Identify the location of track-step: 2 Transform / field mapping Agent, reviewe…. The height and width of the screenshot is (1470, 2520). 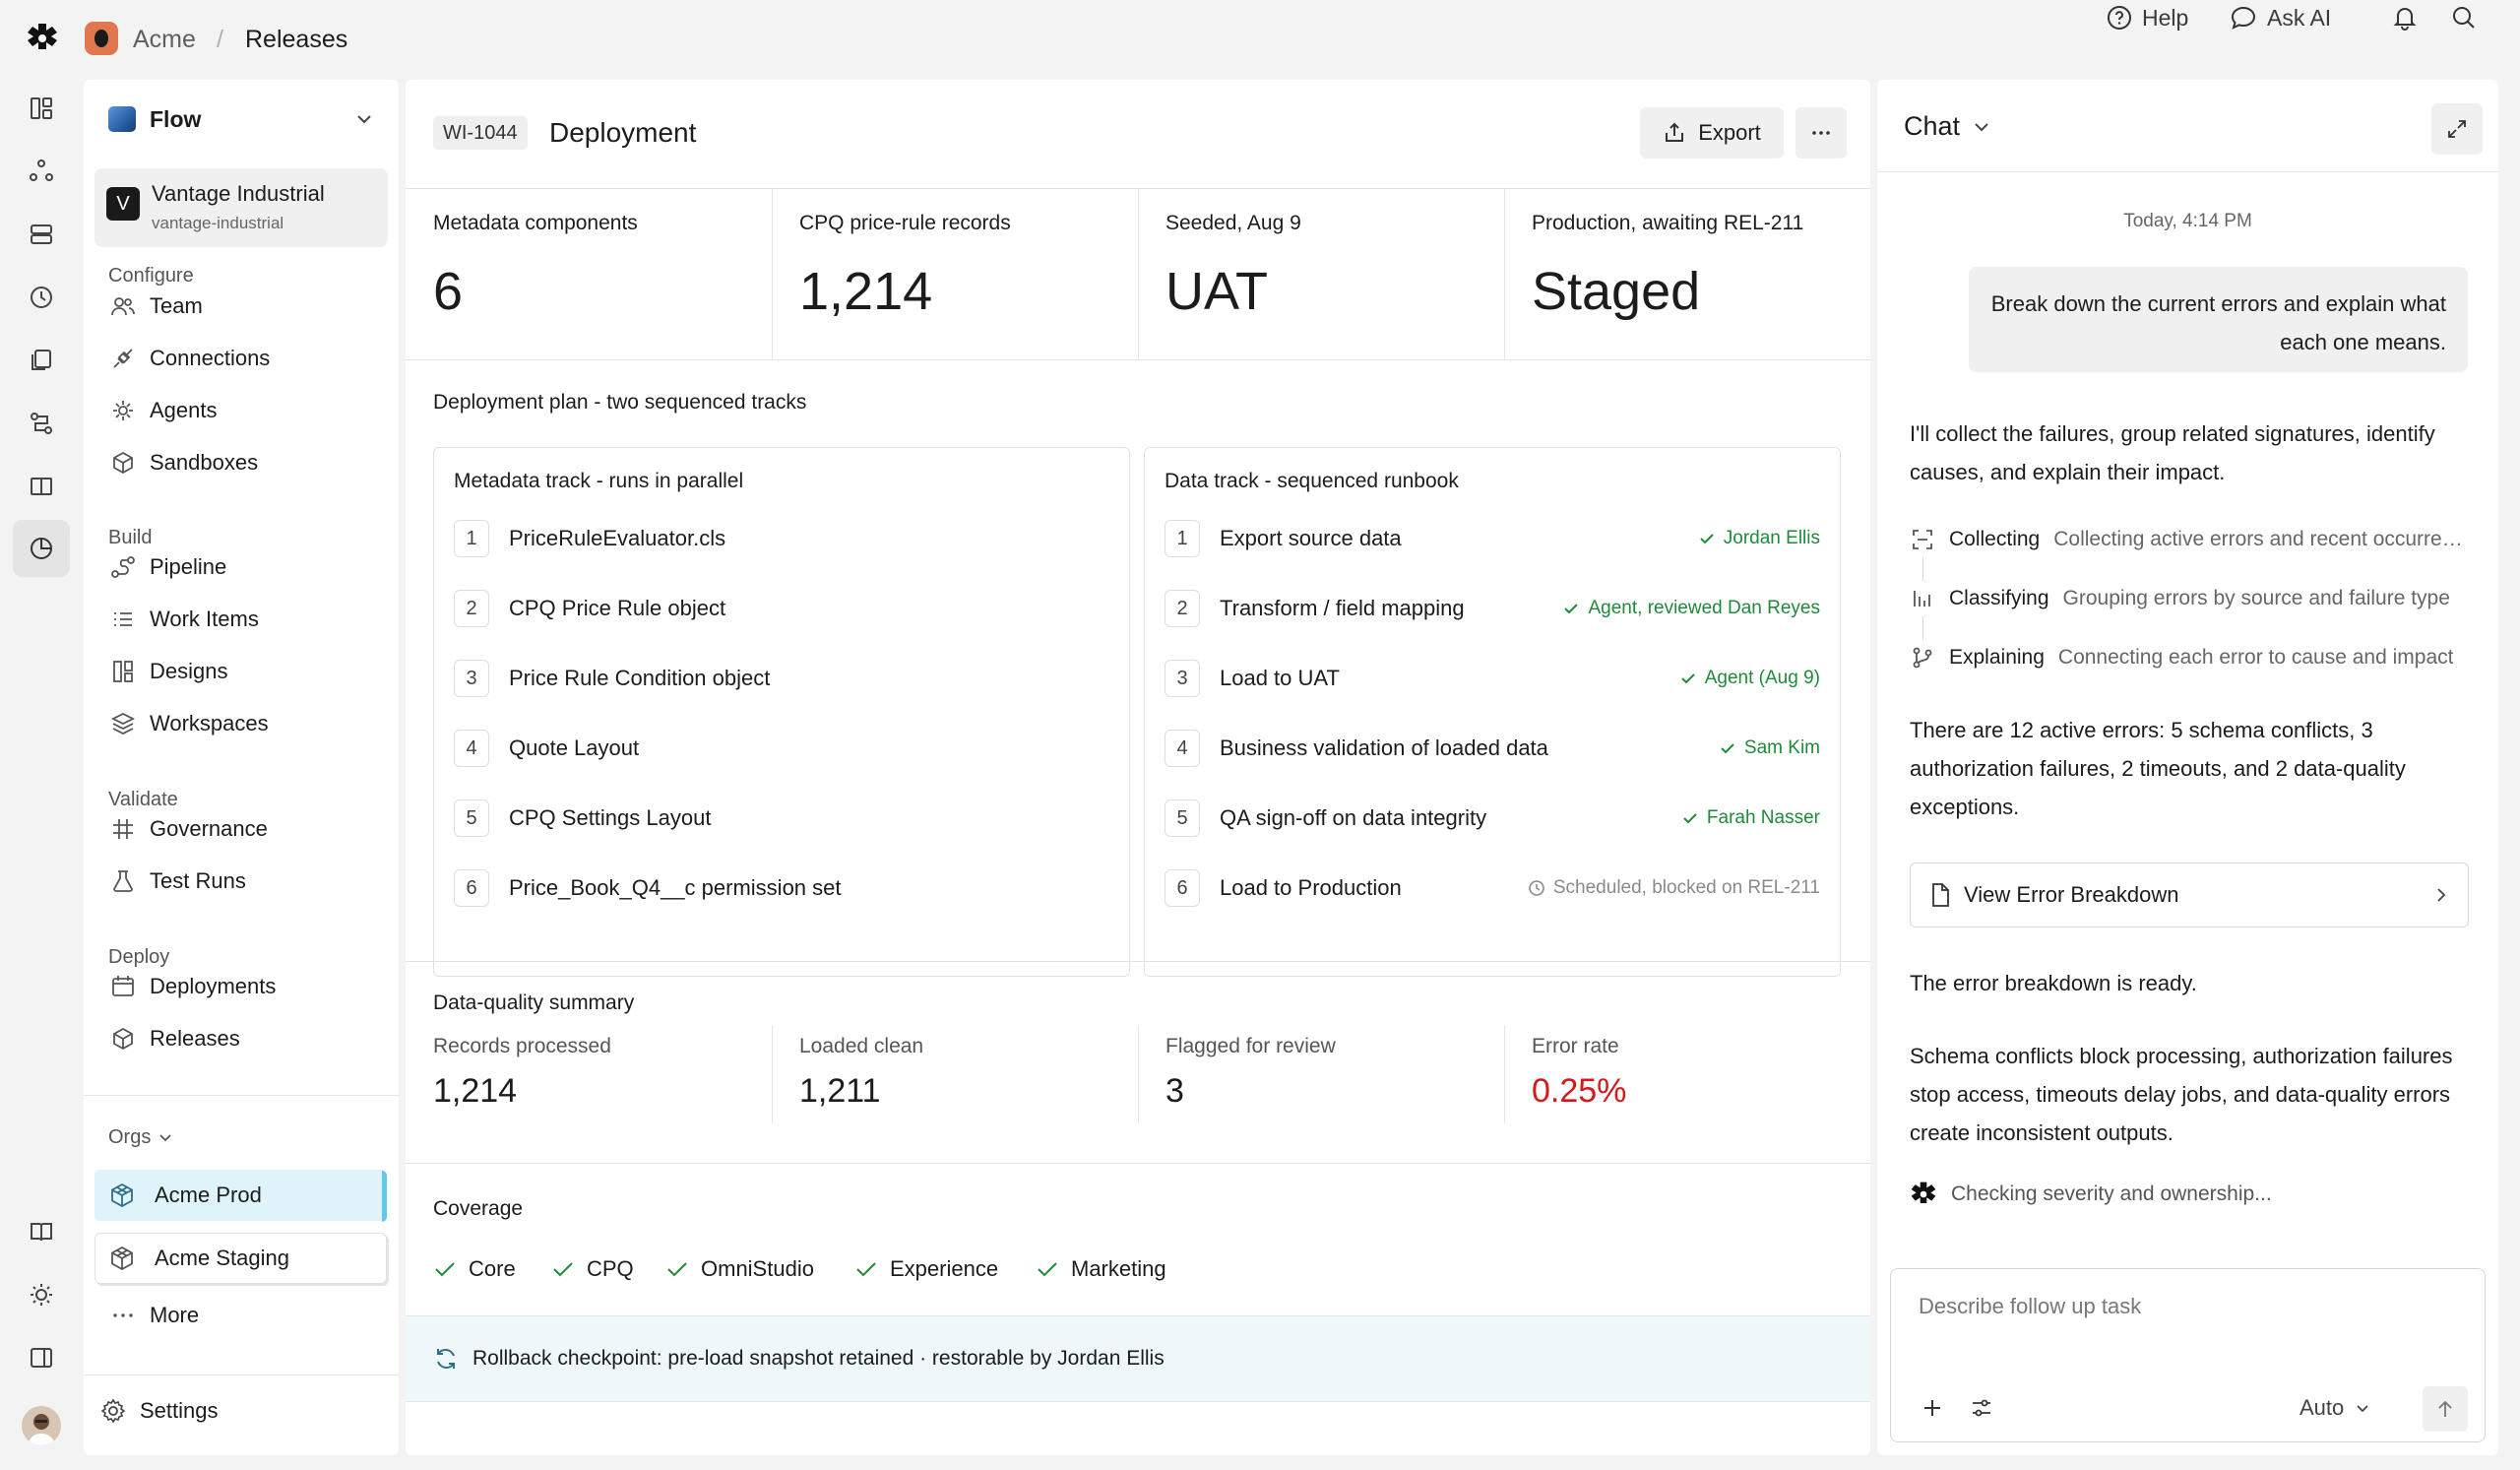
(1492, 608).